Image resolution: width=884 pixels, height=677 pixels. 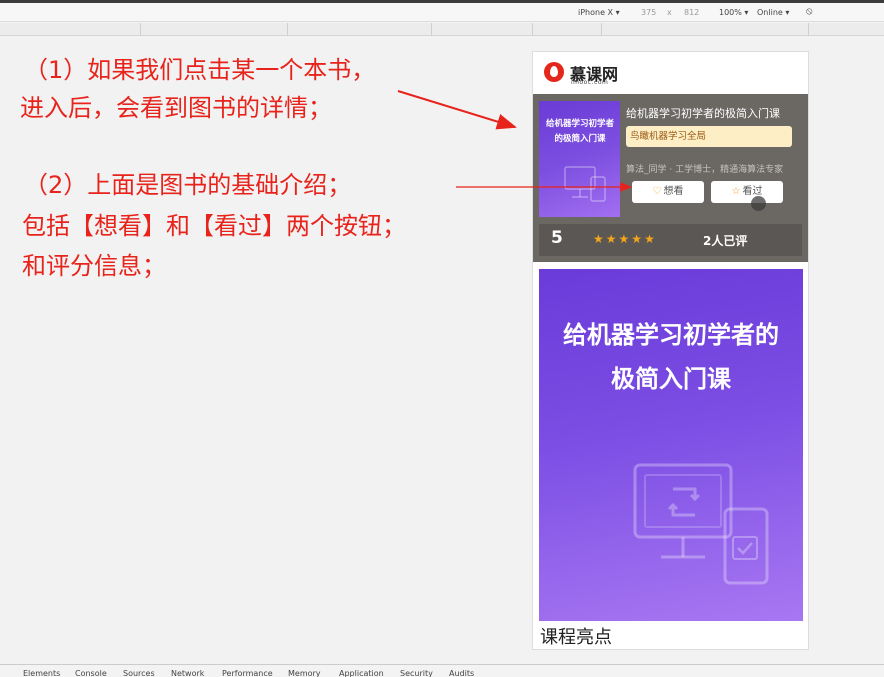 I want to click on rating-count: 2人已评, so click(x=725, y=241).